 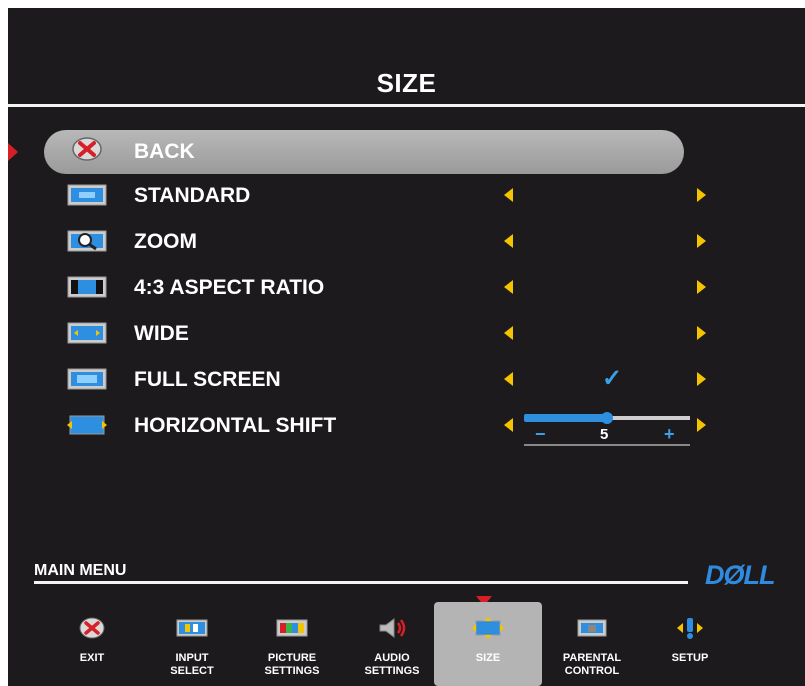 I want to click on picture-settings-icon, so click(x=292, y=628).